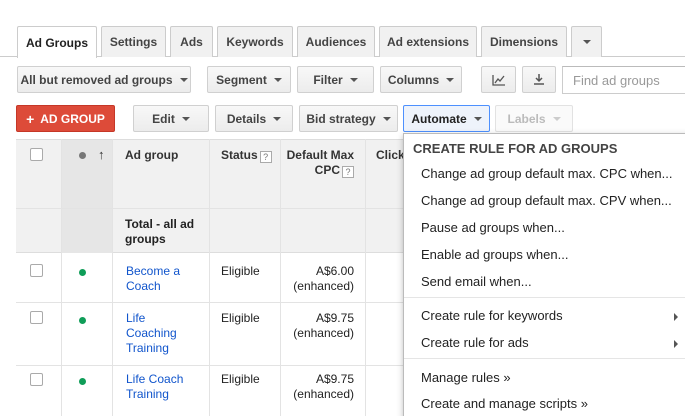 The width and height of the screenshot is (685, 416). I want to click on cpc-value: A$6.00 (enhanced), so click(318, 279).